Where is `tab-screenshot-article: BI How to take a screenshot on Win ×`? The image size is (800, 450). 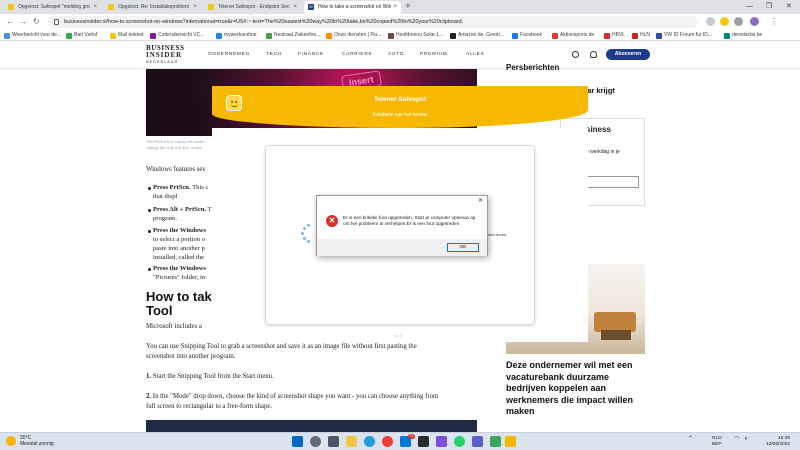 tab-screenshot-article: BI How to take a screenshot on Win × is located at coordinates (352, 7).